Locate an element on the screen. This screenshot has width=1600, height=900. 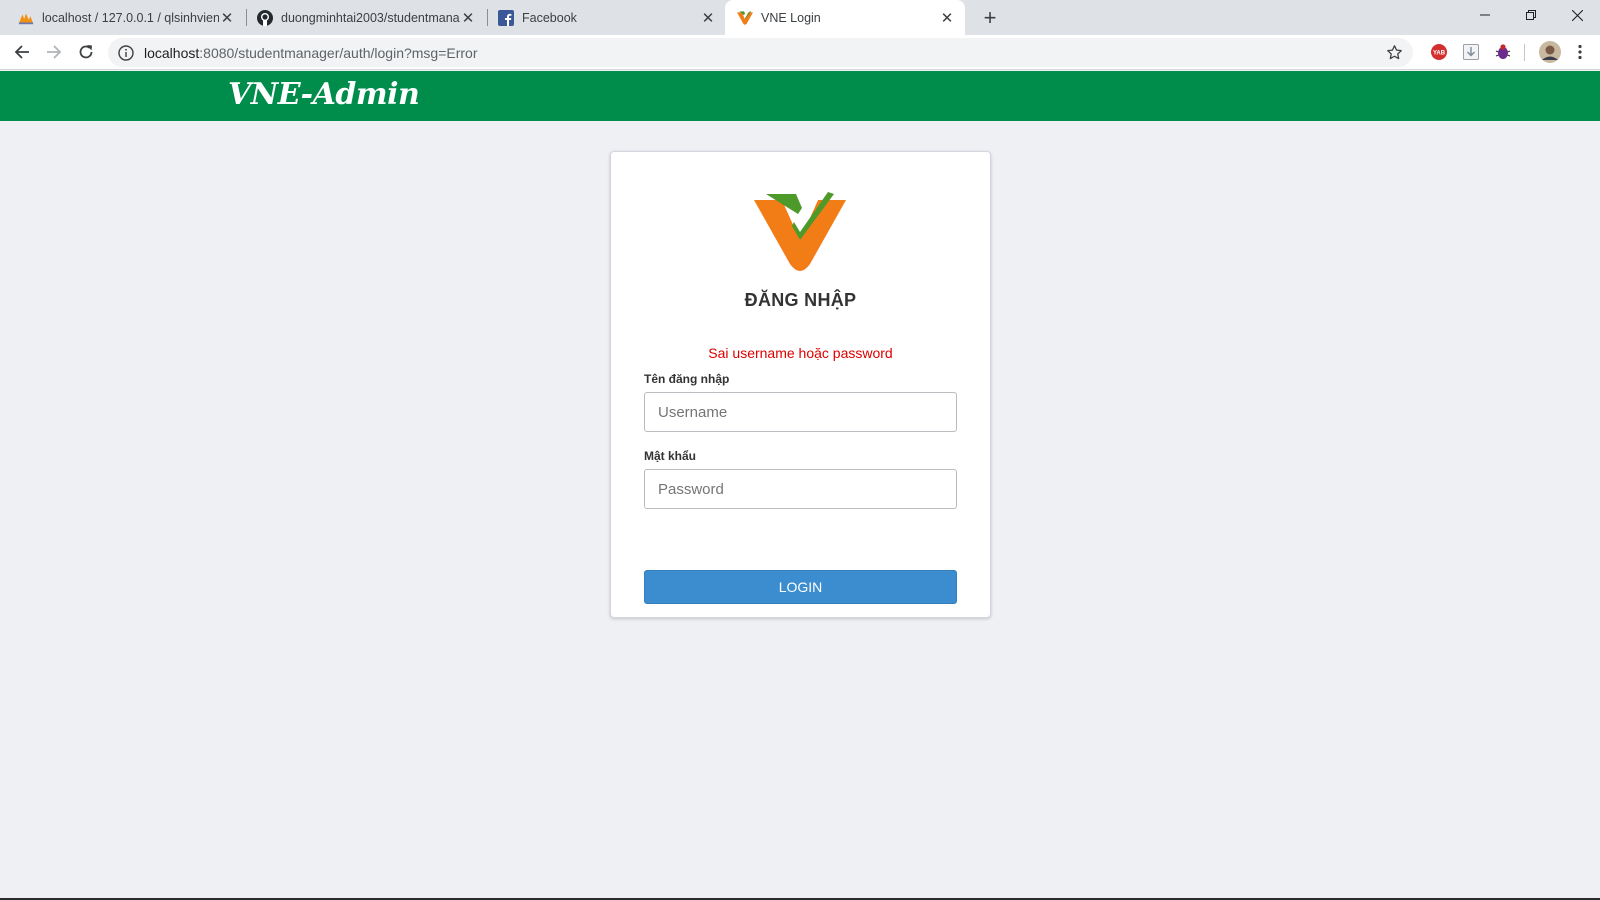
new-tab-button: + is located at coordinates (990, 17).